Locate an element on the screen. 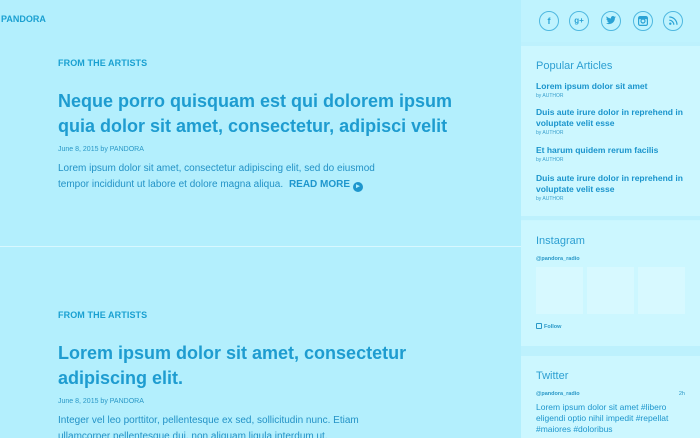 The height and width of the screenshot is (438, 700). widget-title: Popular Articles is located at coordinates (574, 66).